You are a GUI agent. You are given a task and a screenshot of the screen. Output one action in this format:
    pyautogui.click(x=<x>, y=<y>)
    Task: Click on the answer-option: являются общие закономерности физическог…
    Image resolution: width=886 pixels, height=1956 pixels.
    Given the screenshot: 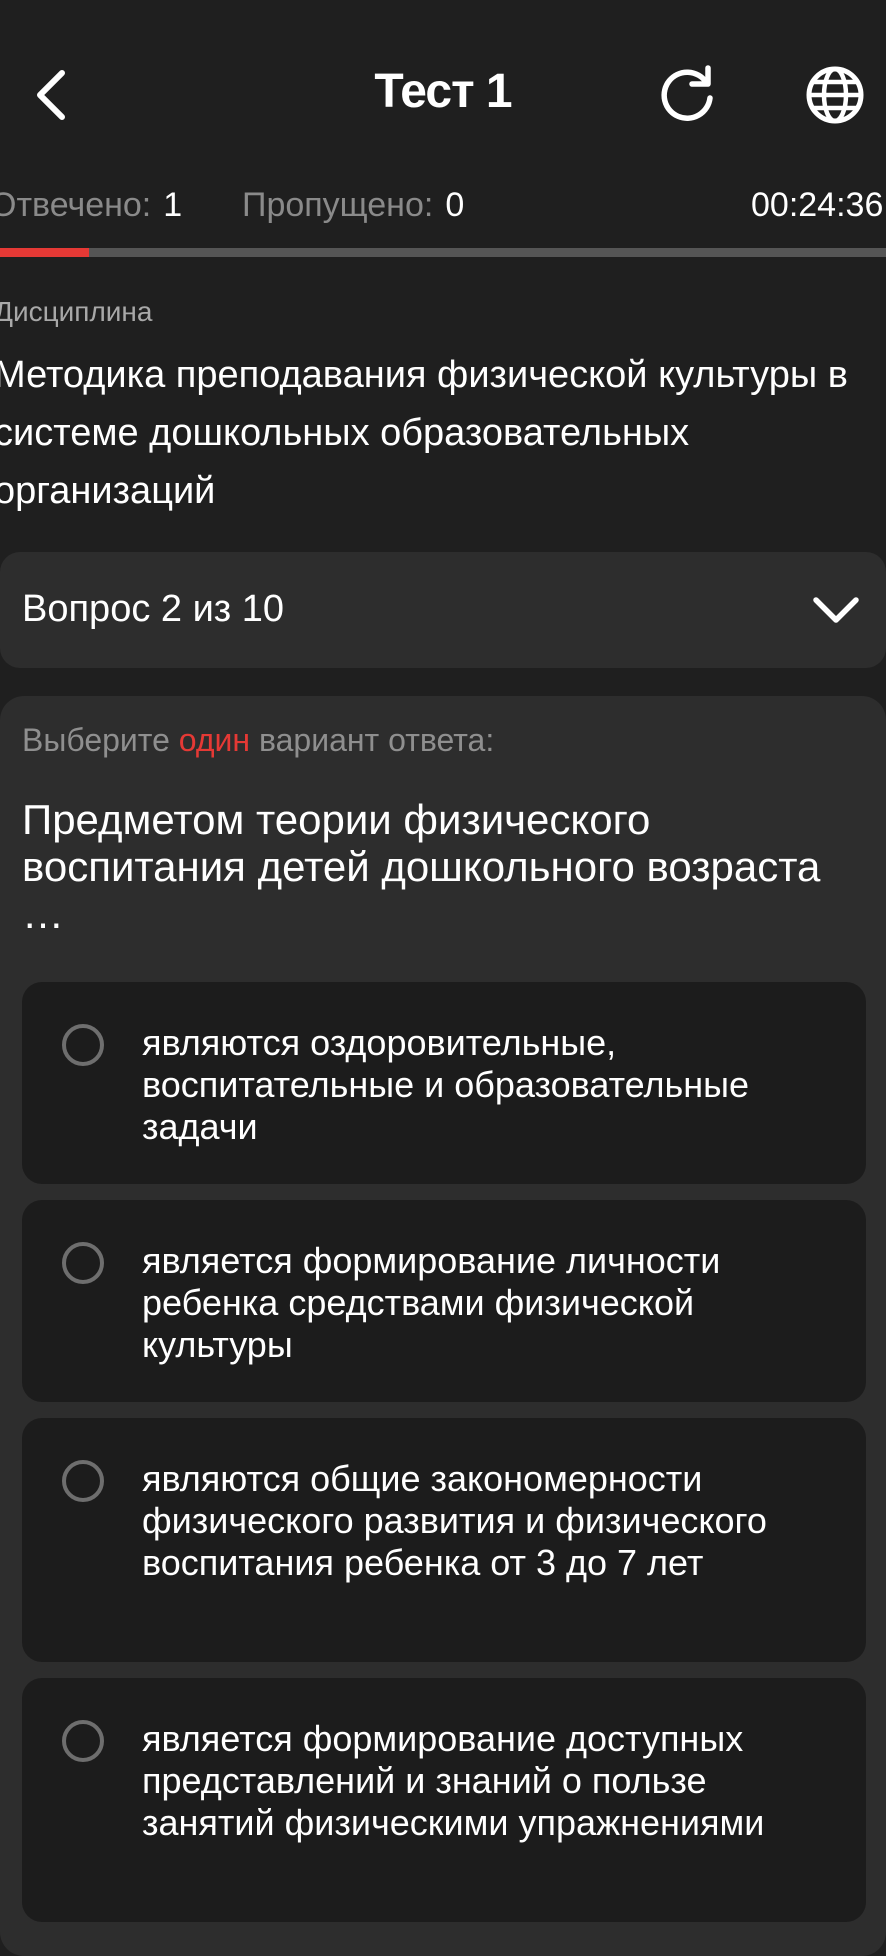 What is the action you would take?
    pyautogui.click(x=444, y=1540)
    